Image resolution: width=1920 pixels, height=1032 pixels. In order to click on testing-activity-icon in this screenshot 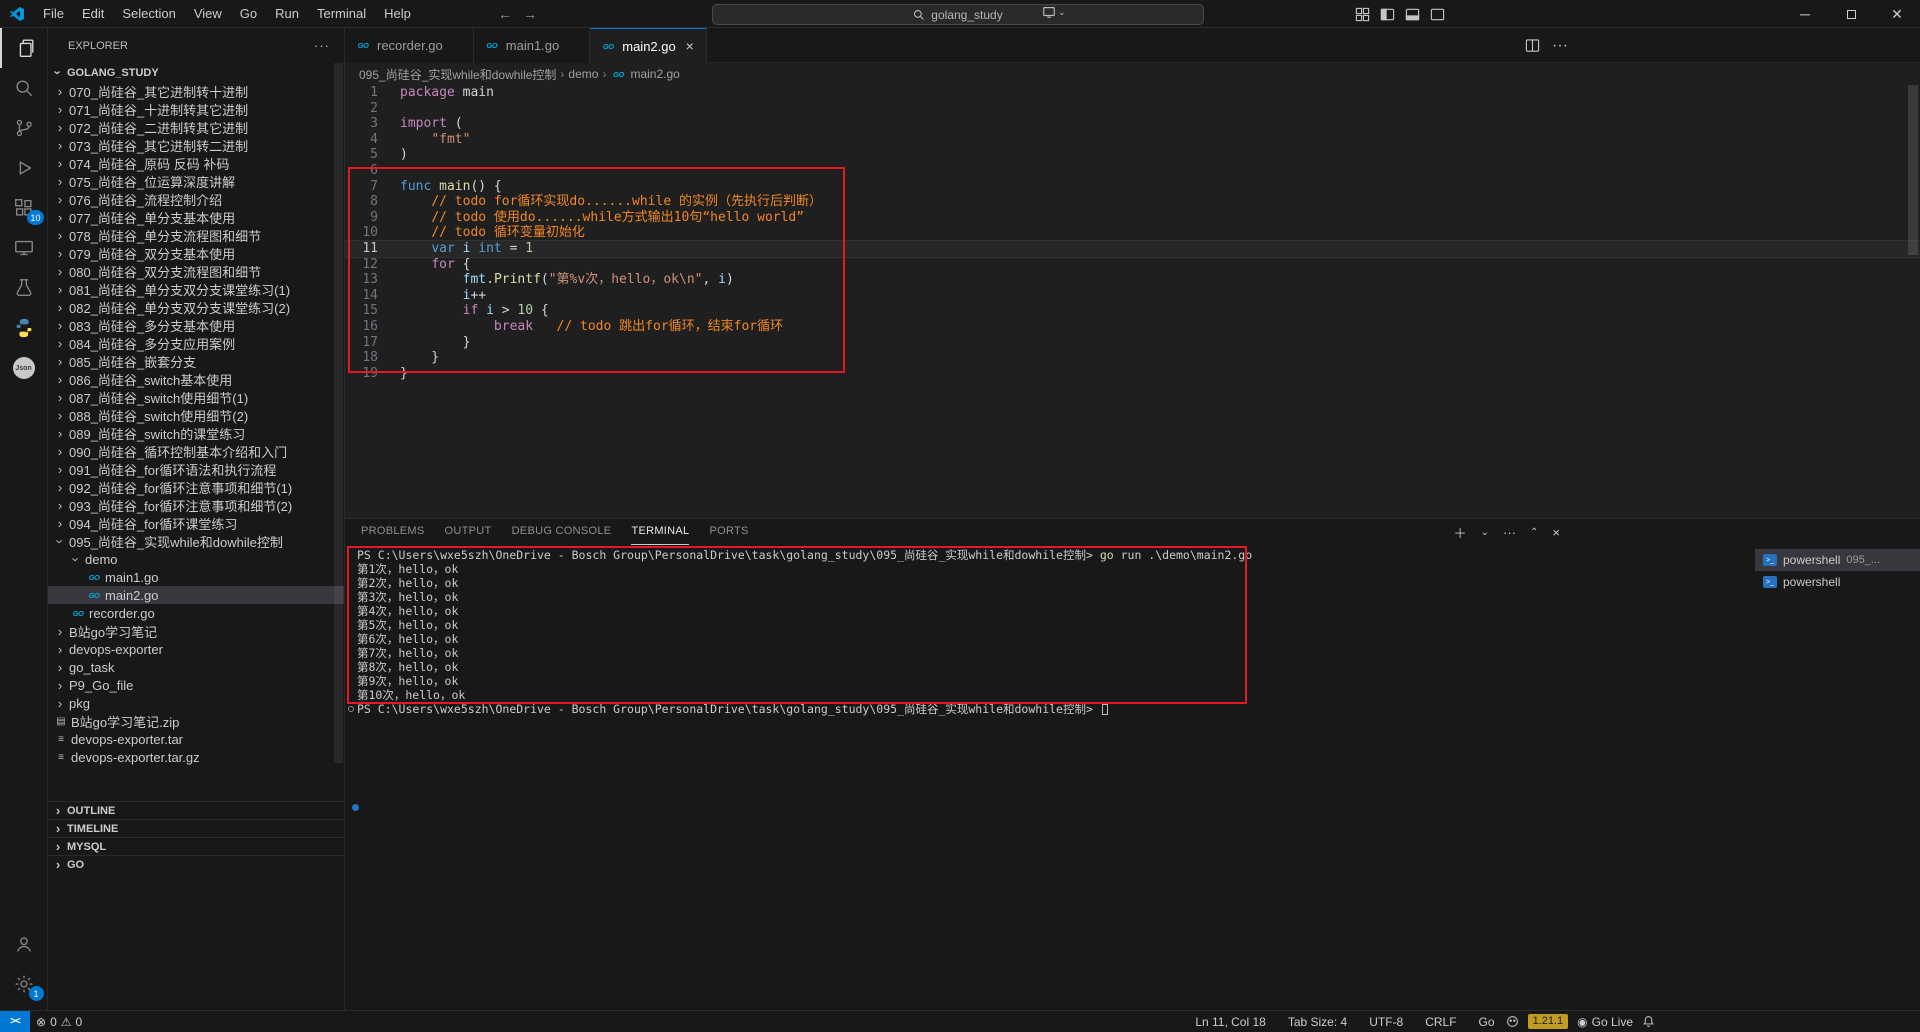, I will do `click(24, 288)`.